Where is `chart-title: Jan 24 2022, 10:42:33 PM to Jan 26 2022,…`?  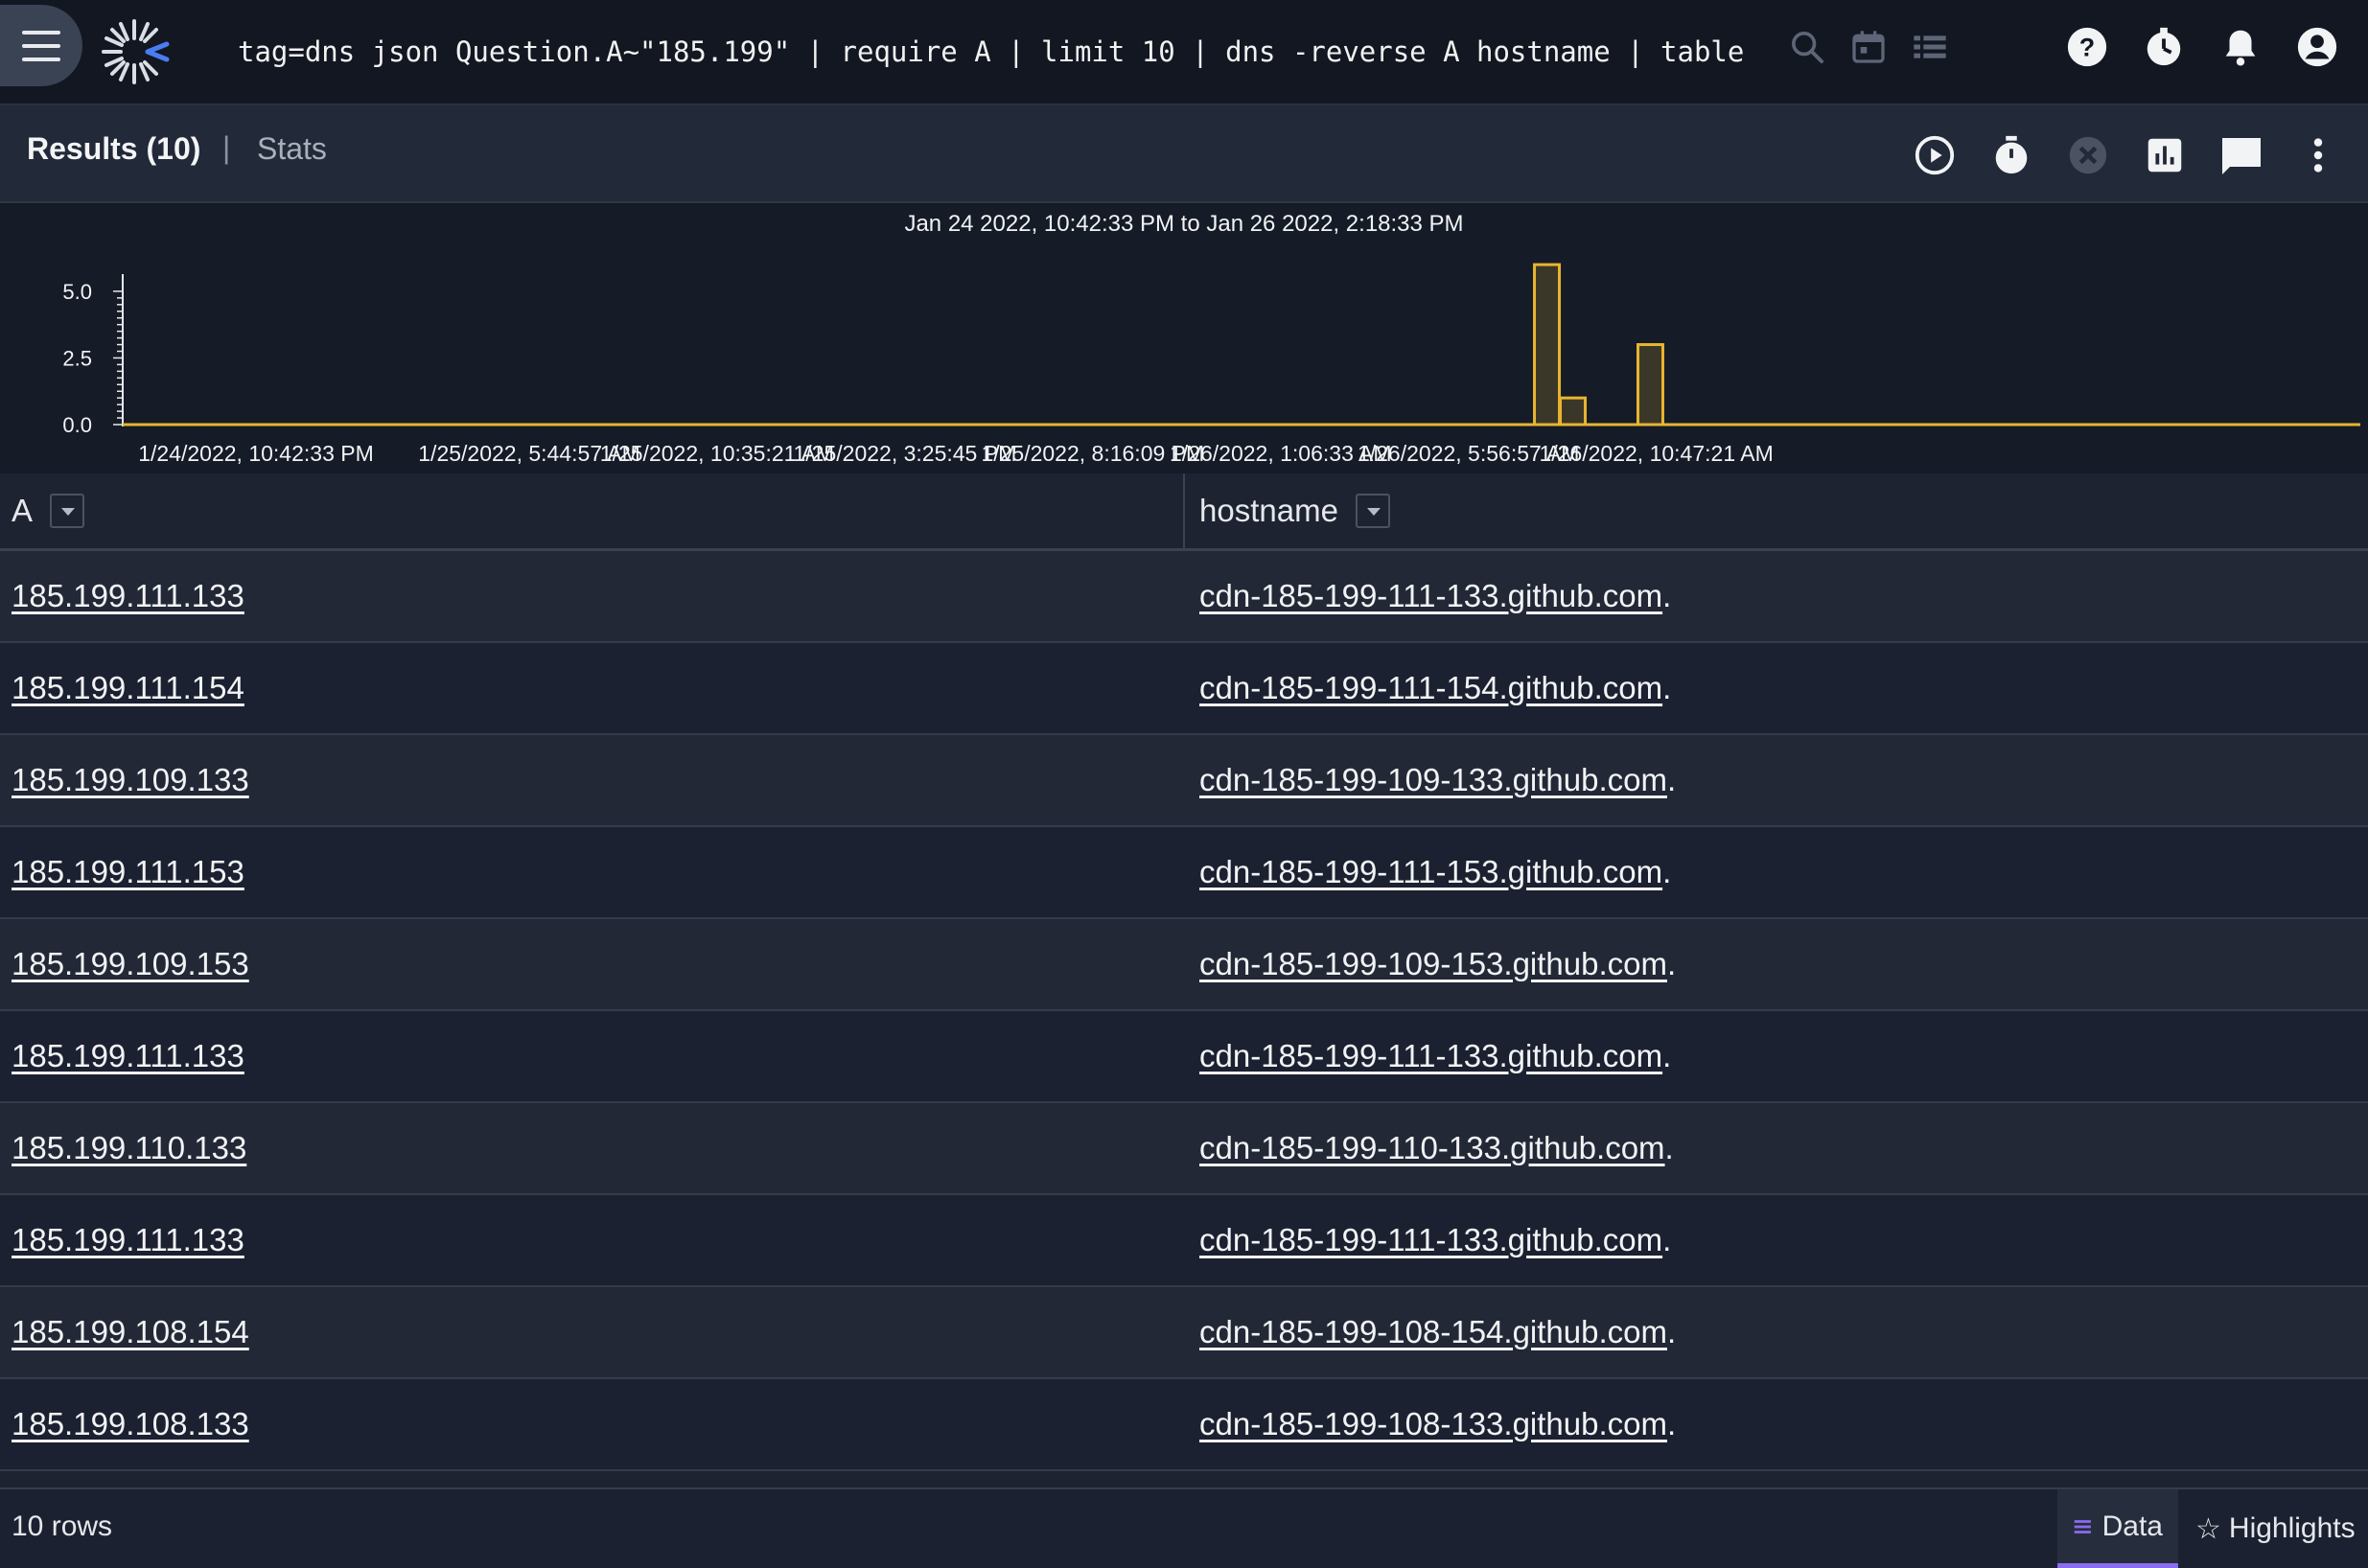
chart-title: Jan 24 2022, 10:42:33 PM to Jan 26 2022,… is located at coordinates (1183, 224).